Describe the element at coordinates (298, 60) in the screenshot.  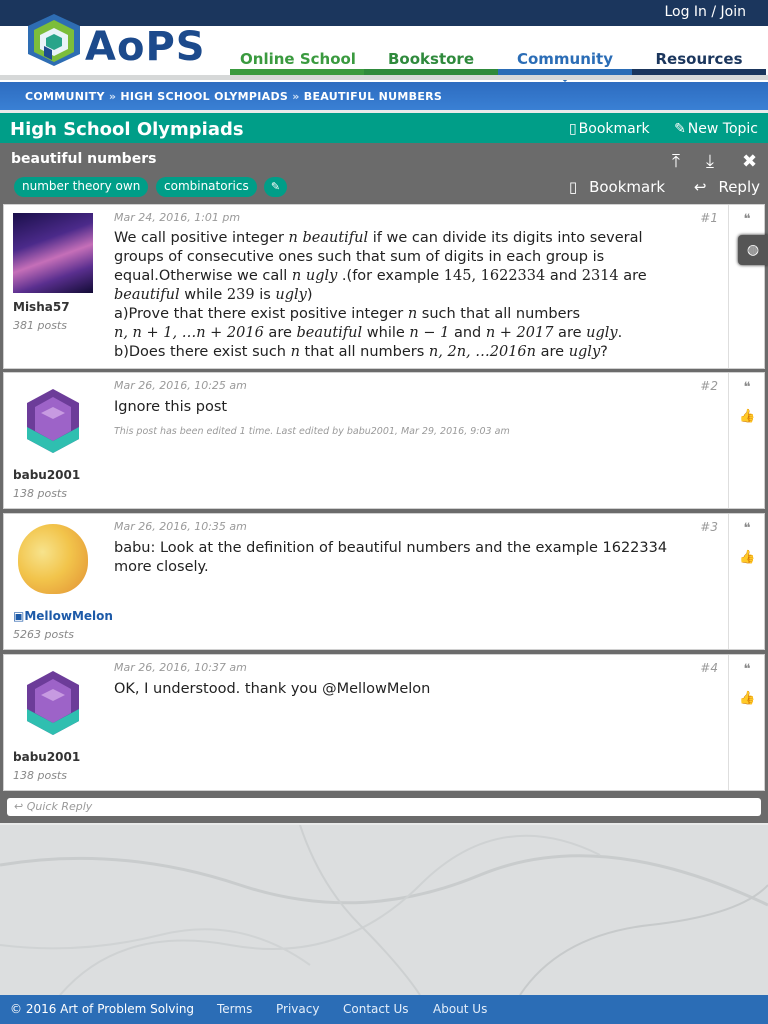
I see `nav-online-school: Online School` at that location.